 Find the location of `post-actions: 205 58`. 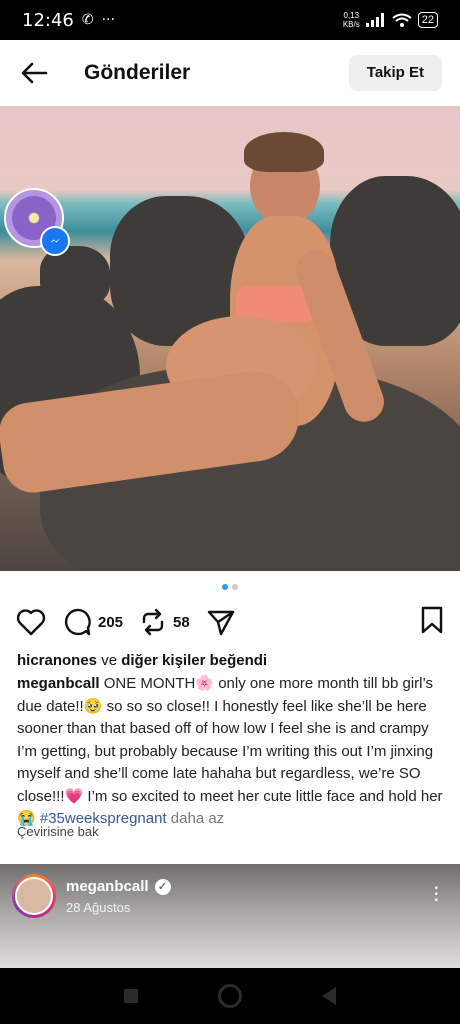

post-actions: 205 58 is located at coordinates (230, 622).